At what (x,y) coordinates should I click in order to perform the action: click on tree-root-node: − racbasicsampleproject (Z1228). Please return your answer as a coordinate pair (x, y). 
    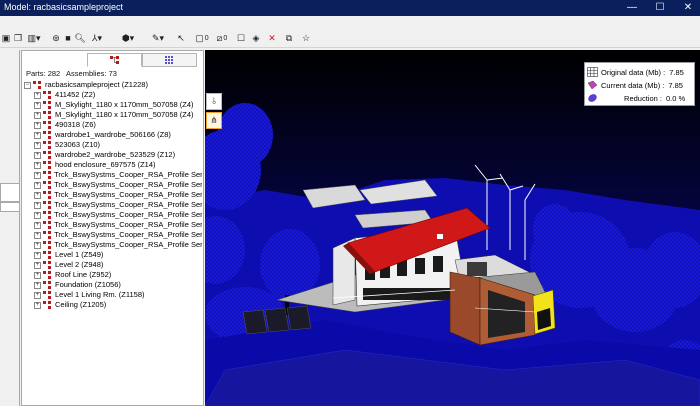
    Looking at the image, I should click on (113, 85).